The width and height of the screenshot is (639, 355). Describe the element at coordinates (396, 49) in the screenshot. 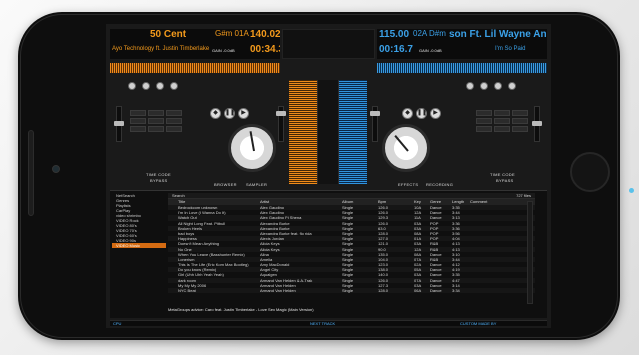

I see `right-time: 00:16.7` at that location.